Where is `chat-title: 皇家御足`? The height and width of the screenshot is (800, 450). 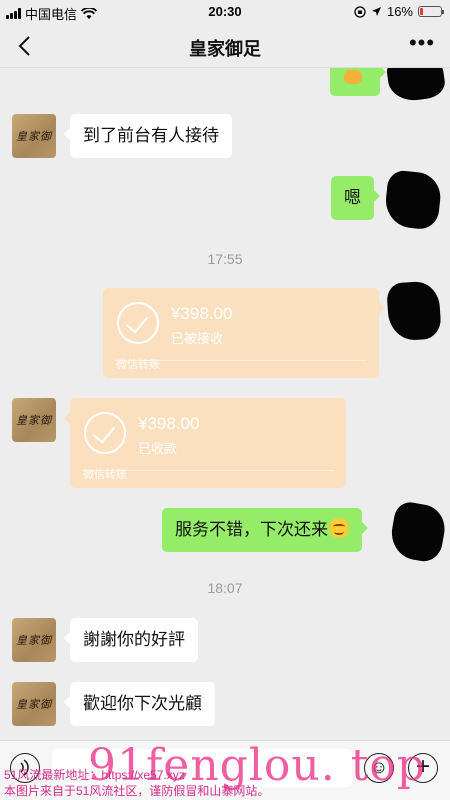
chat-title: 皇家御足 is located at coordinates (225, 49).